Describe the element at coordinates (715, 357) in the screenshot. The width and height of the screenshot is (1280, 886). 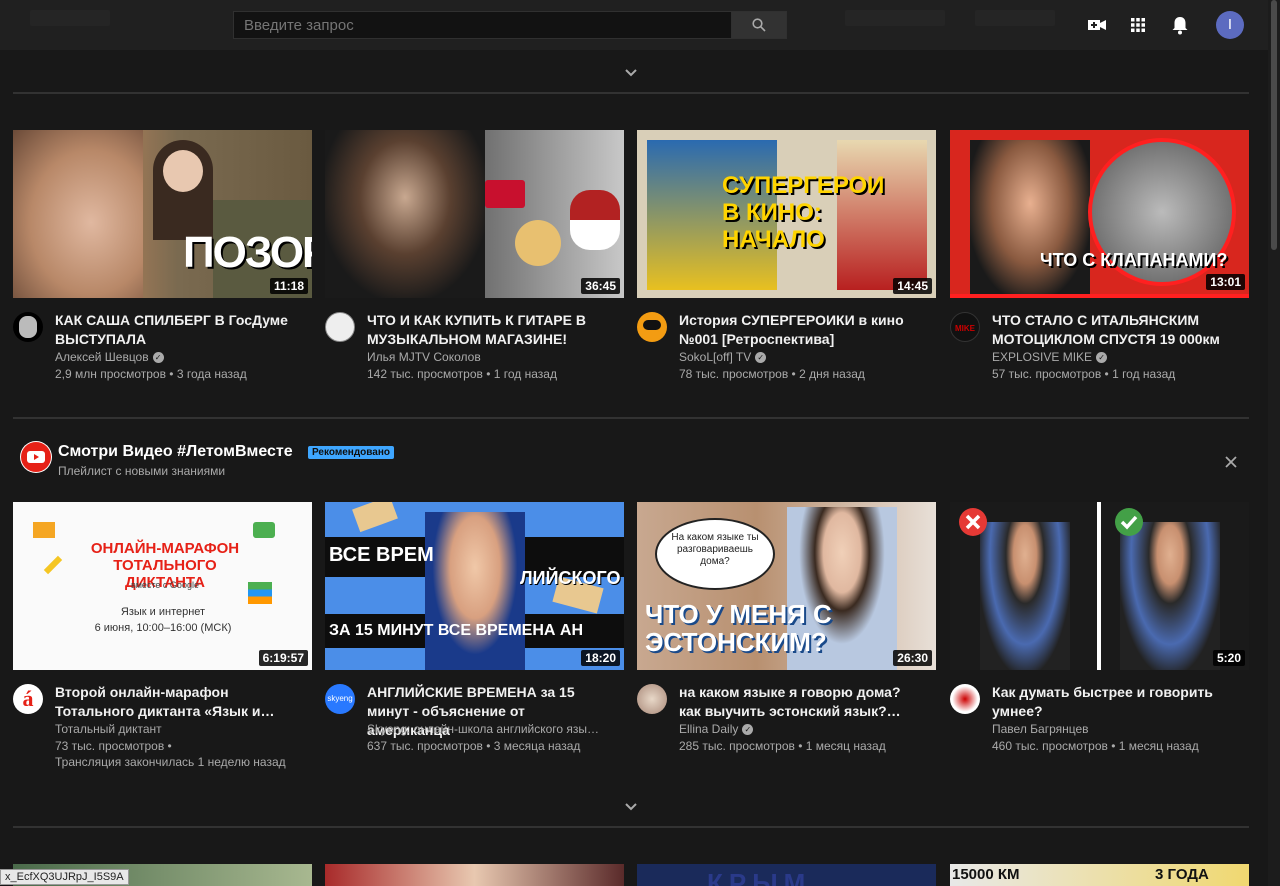
I see `channel-name-text: SokoL[off] TV` at that location.